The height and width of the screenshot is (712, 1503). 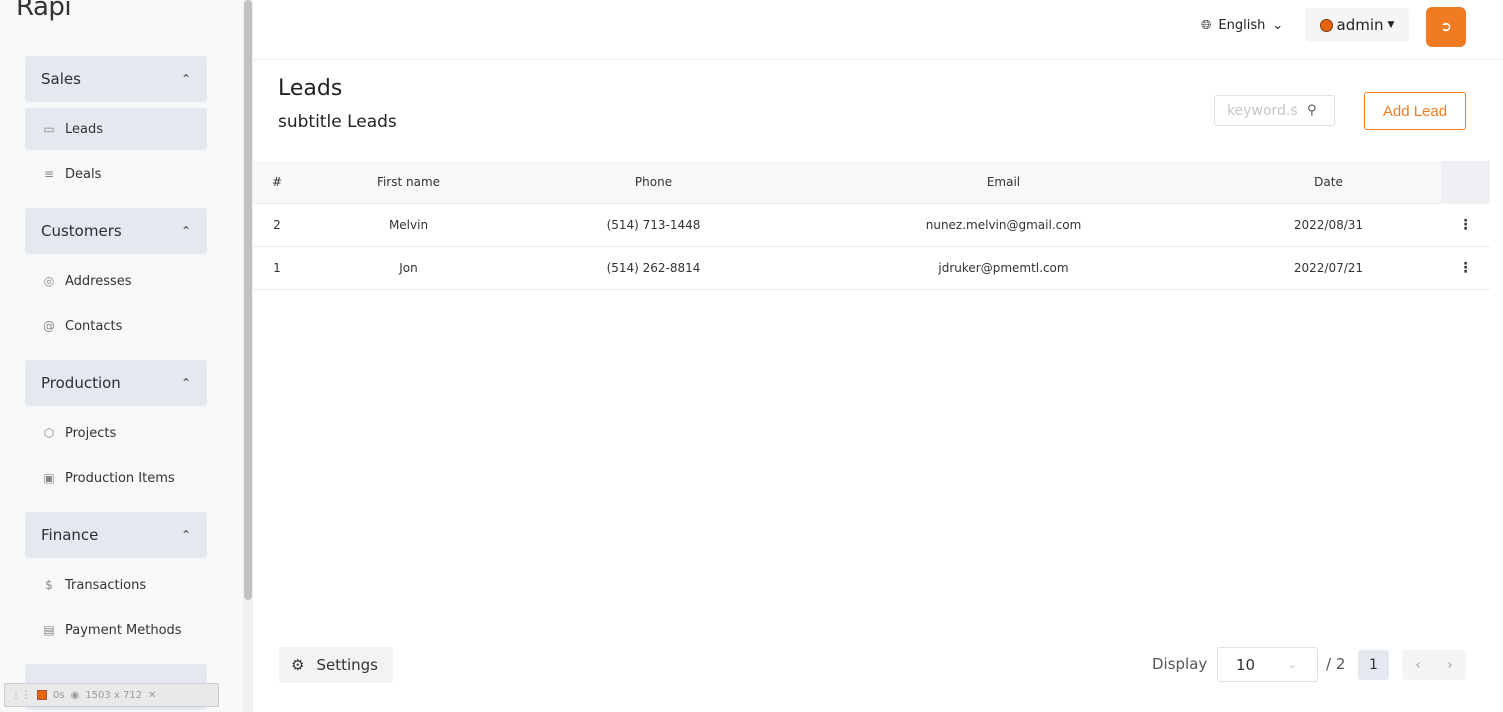 What do you see at coordinates (1312, 110) in the screenshot?
I see `search-icon: ⚲` at bounding box center [1312, 110].